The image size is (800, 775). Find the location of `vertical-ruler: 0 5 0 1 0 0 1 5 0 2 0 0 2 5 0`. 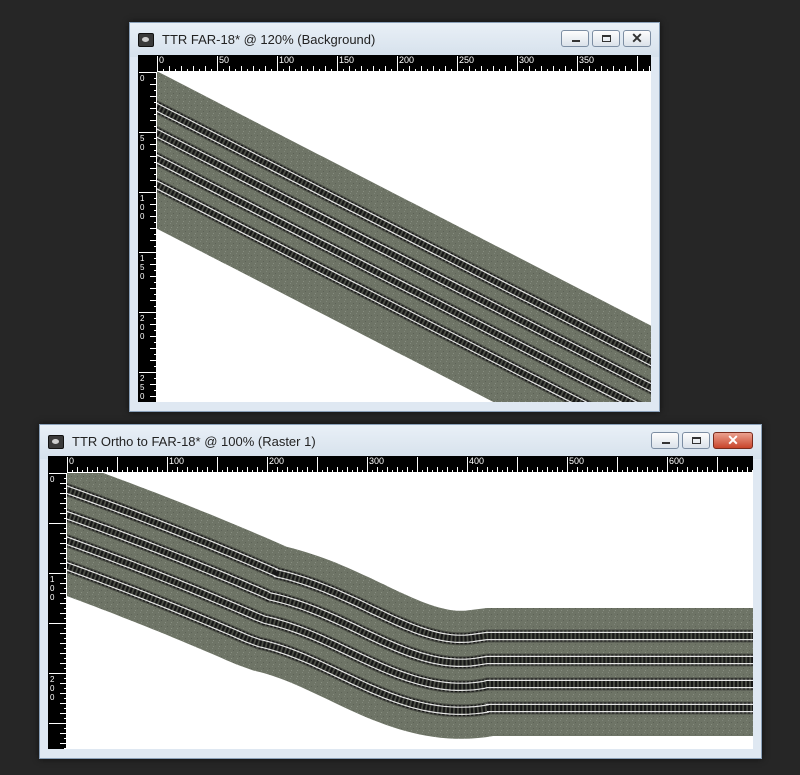

vertical-ruler: 0 5 0 1 0 0 1 5 0 2 0 0 2 5 0 is located at coordinates (147, 237).